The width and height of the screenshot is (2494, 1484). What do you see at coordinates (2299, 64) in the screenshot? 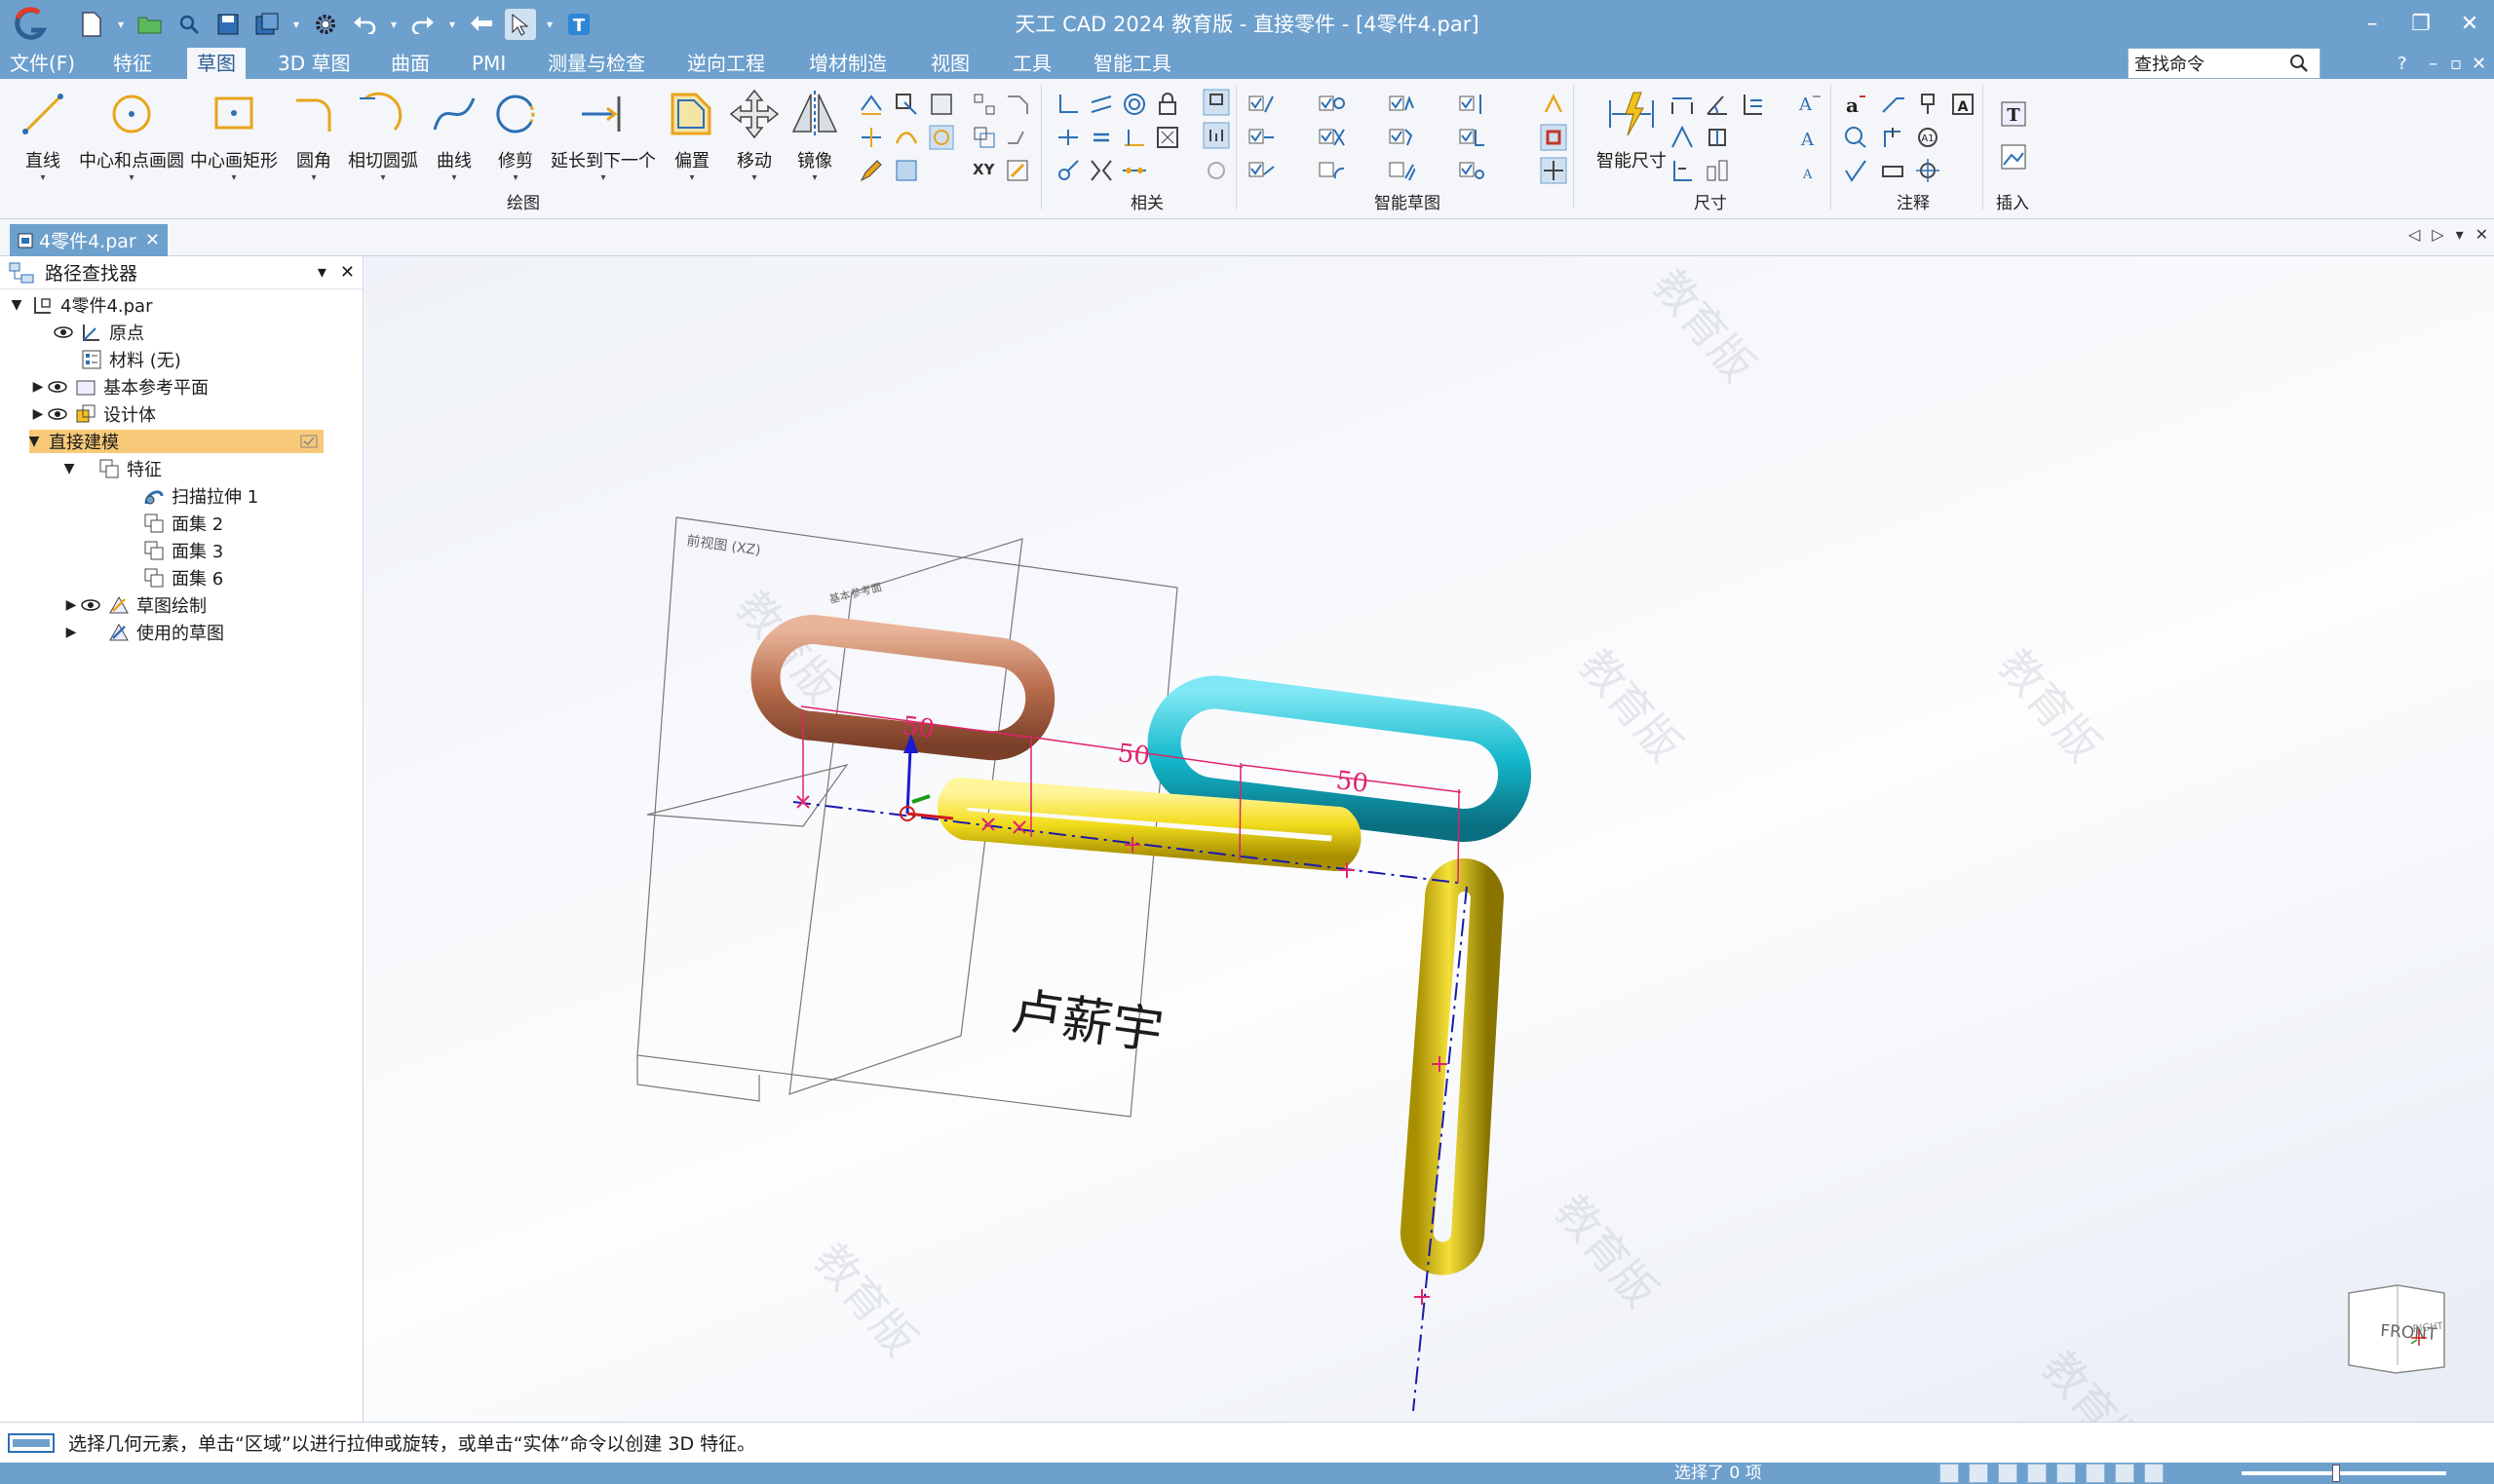
I see `search-icon` at bounding box center [2299, 64].